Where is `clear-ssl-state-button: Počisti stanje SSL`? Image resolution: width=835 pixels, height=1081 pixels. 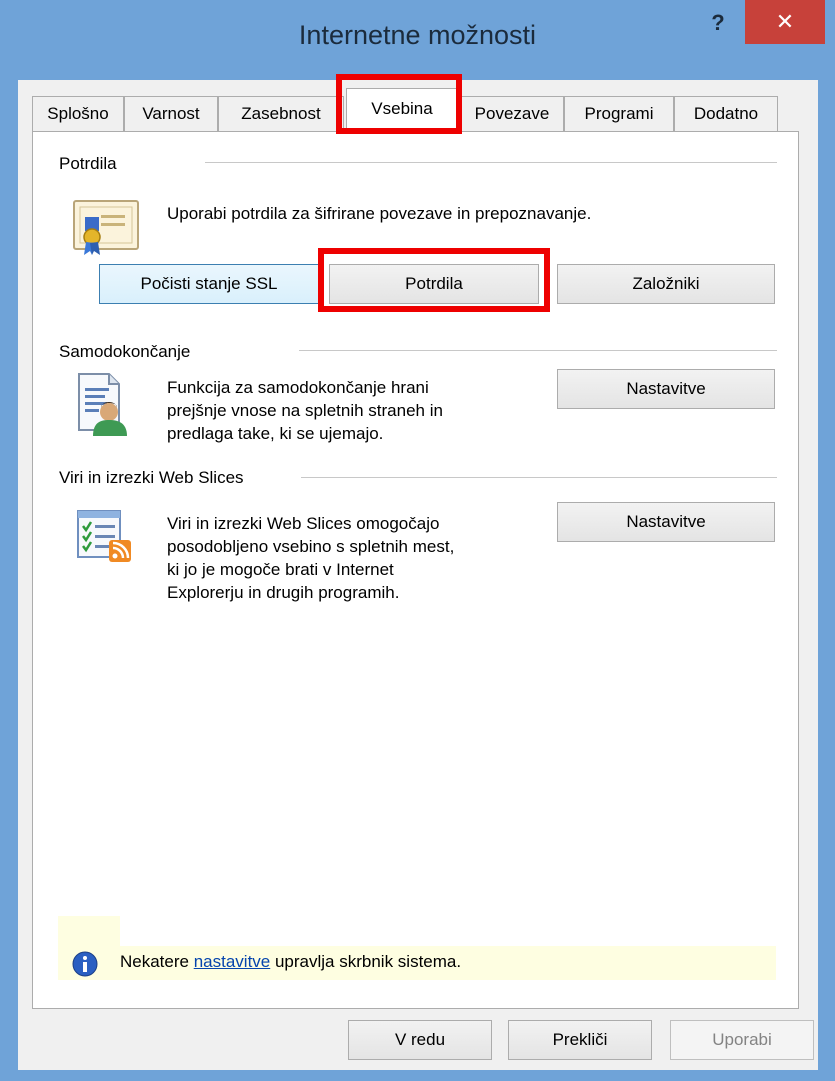
clear-ssl-state-button: Počisti stanje SSL is located at coordinates (209, 284).